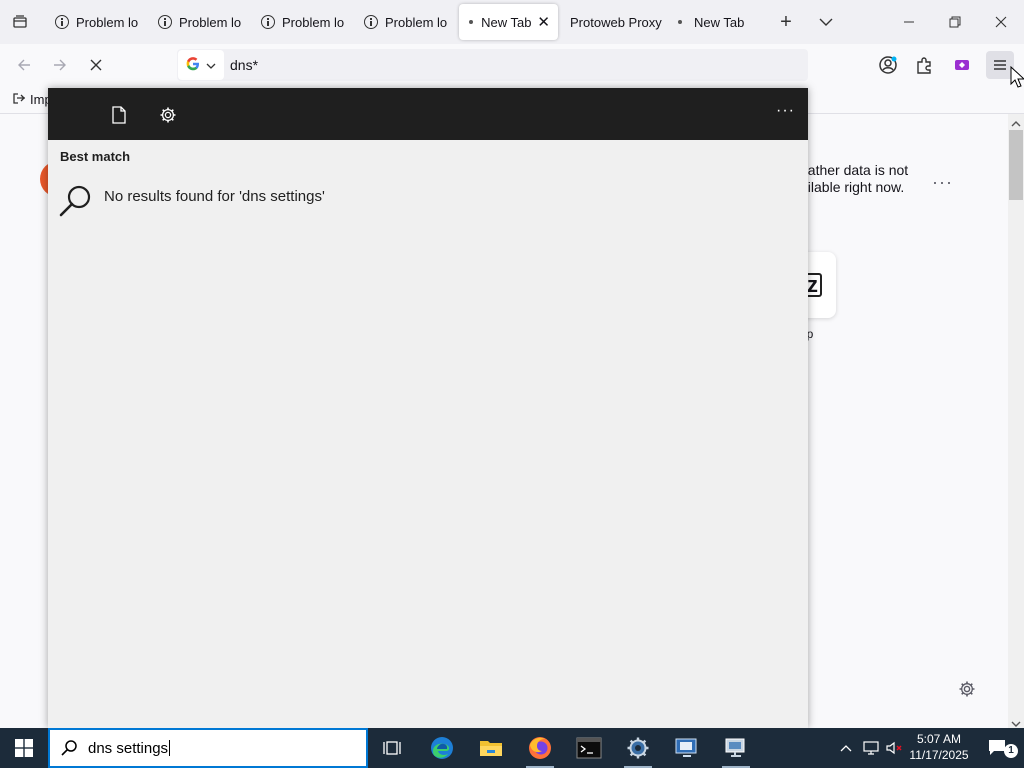 This screenshot has height=768, width=1024. What do you see at coordinates (854, 170) in the screenshot?
I see `weather-line-1: eather data is not` at bounding box center [854, 170].